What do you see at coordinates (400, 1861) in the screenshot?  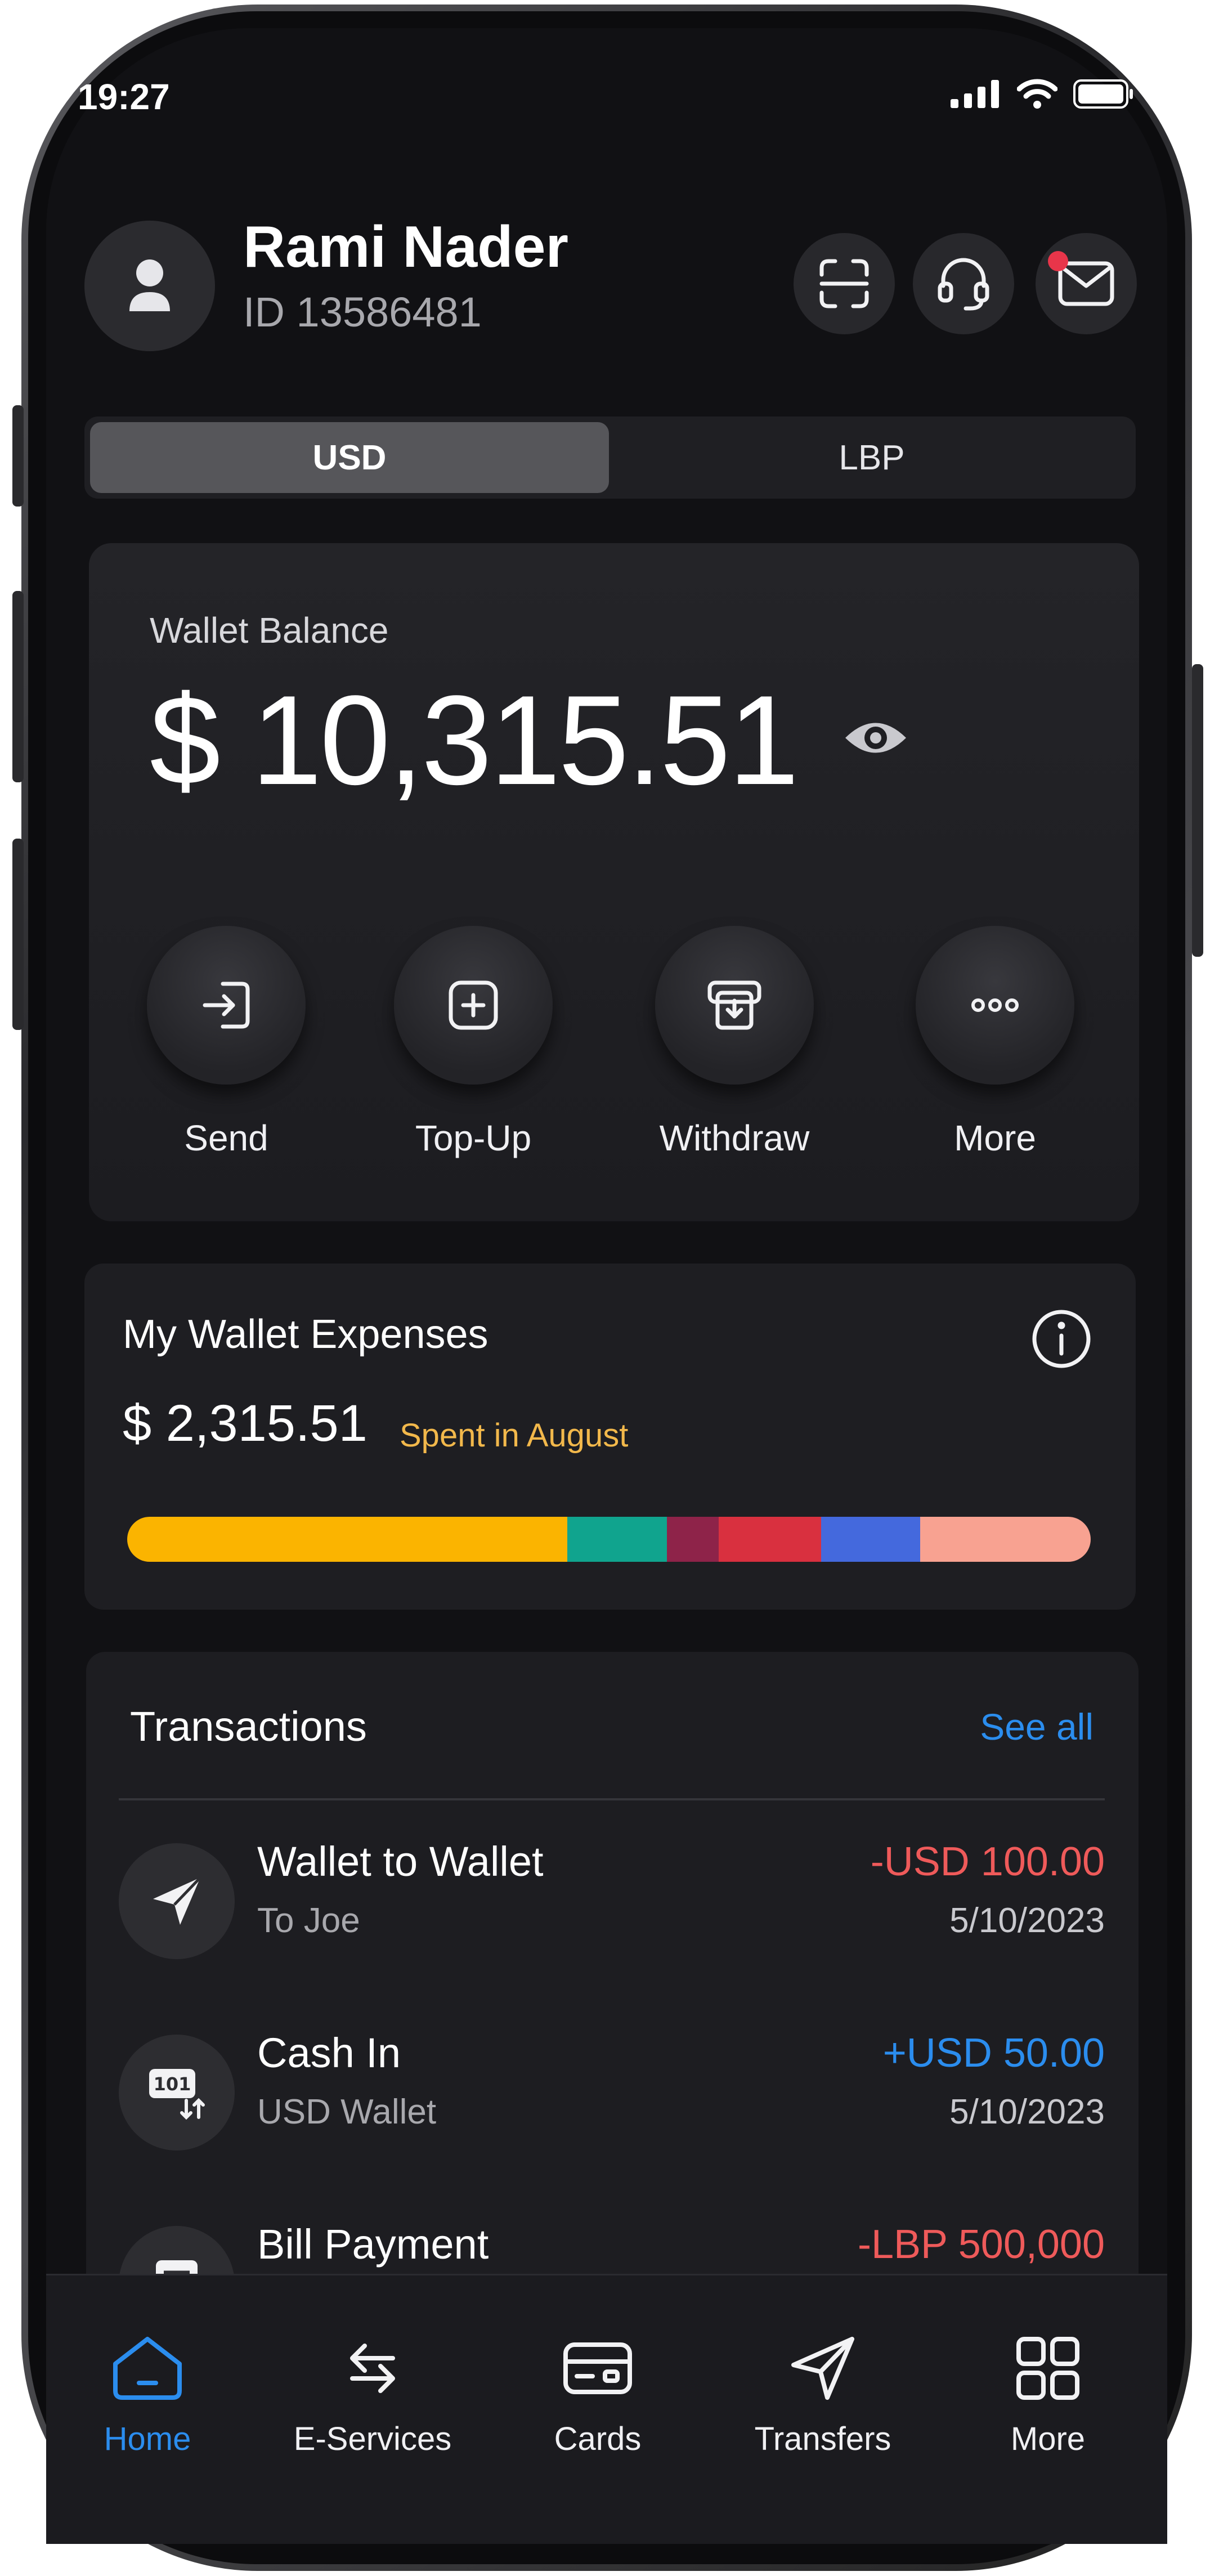 I see `transaction-name: Wallet to Wallet` at bounding box center [400, 1861].